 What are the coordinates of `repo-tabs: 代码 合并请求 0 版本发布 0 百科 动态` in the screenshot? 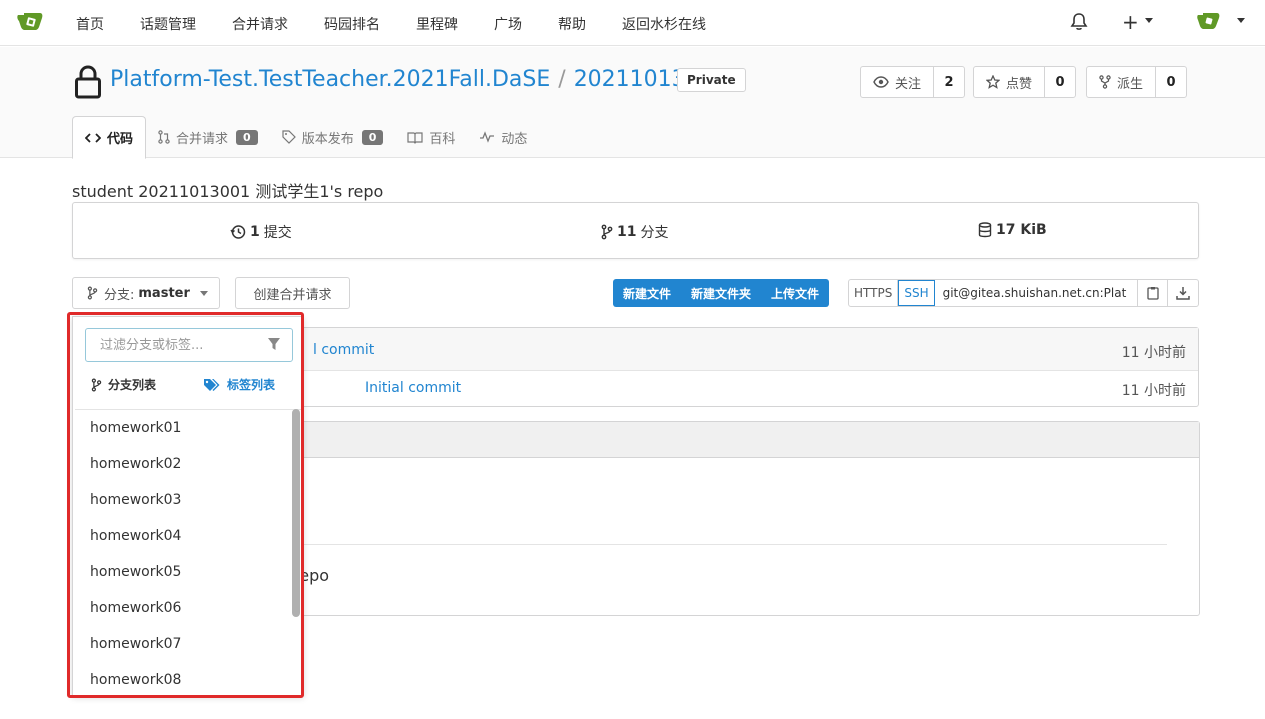 It's located at (305, 137).